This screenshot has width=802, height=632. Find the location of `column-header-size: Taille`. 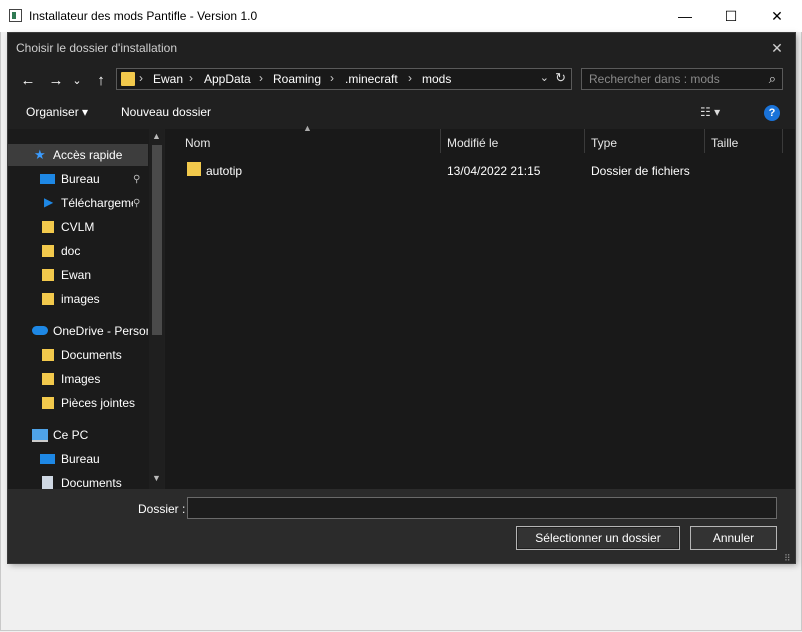

column-header-size: Taille is located at coordinates (724, 143).